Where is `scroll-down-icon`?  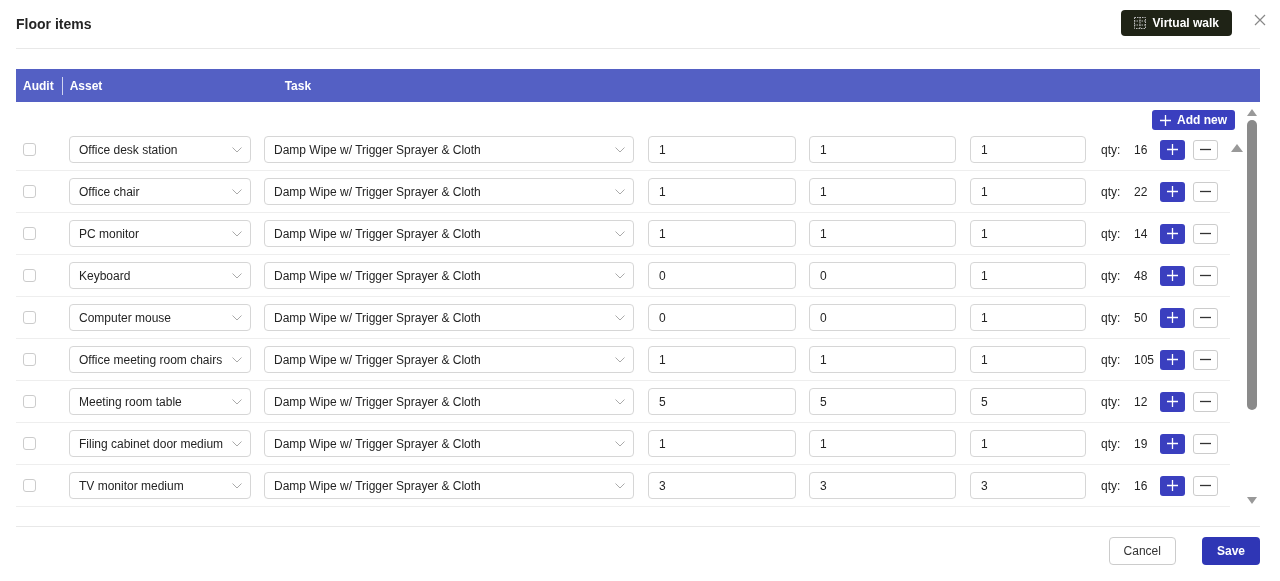 scroll-down-icon is located at coordinates (1252, 500).